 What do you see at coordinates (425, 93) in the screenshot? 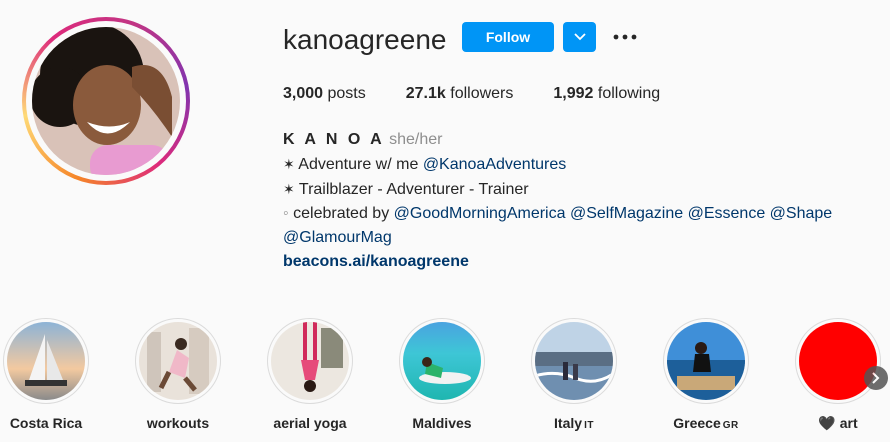
I see `followers-count: 27.1k` at bounding box center [425, 93].